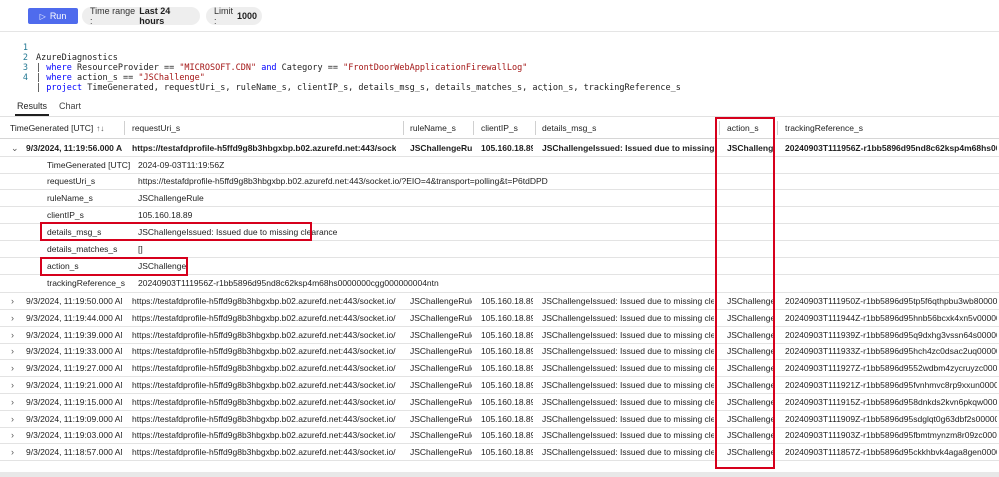  Describe the element at coordinates (57, 128) in the screenshot. I see `column-header-timegenerated: TimeGenerated [UTC] ↑↓` at that location.